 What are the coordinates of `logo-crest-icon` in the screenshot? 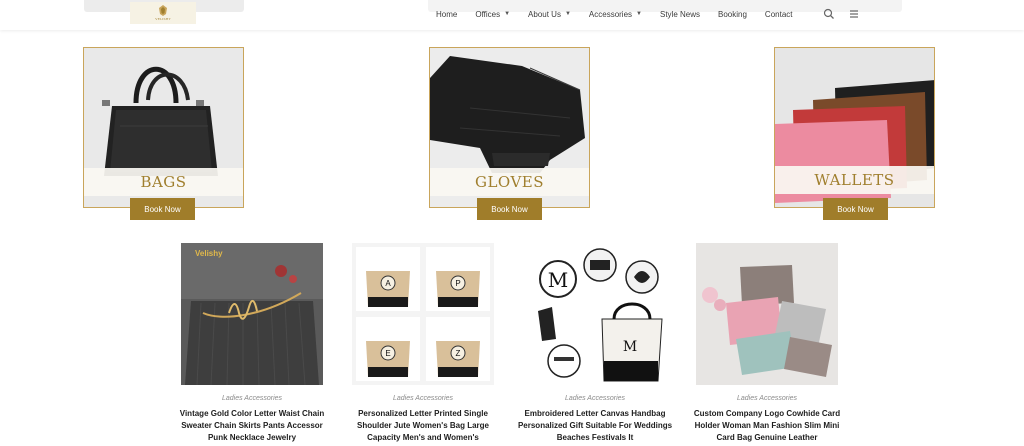 It's located at (163, 10).